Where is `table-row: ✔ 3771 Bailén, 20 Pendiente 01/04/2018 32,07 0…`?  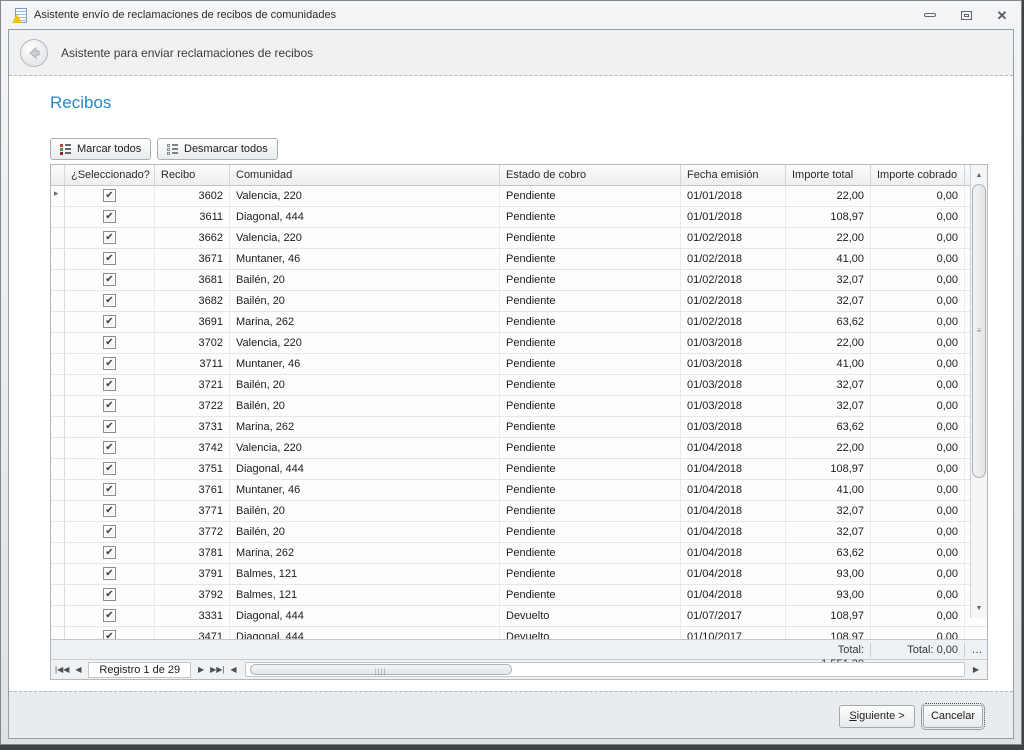 table-row: ✔ 3771 Bailén, 20 Pendiente 01/04/2018 32,07 0… is located at coordinates (519, 511).